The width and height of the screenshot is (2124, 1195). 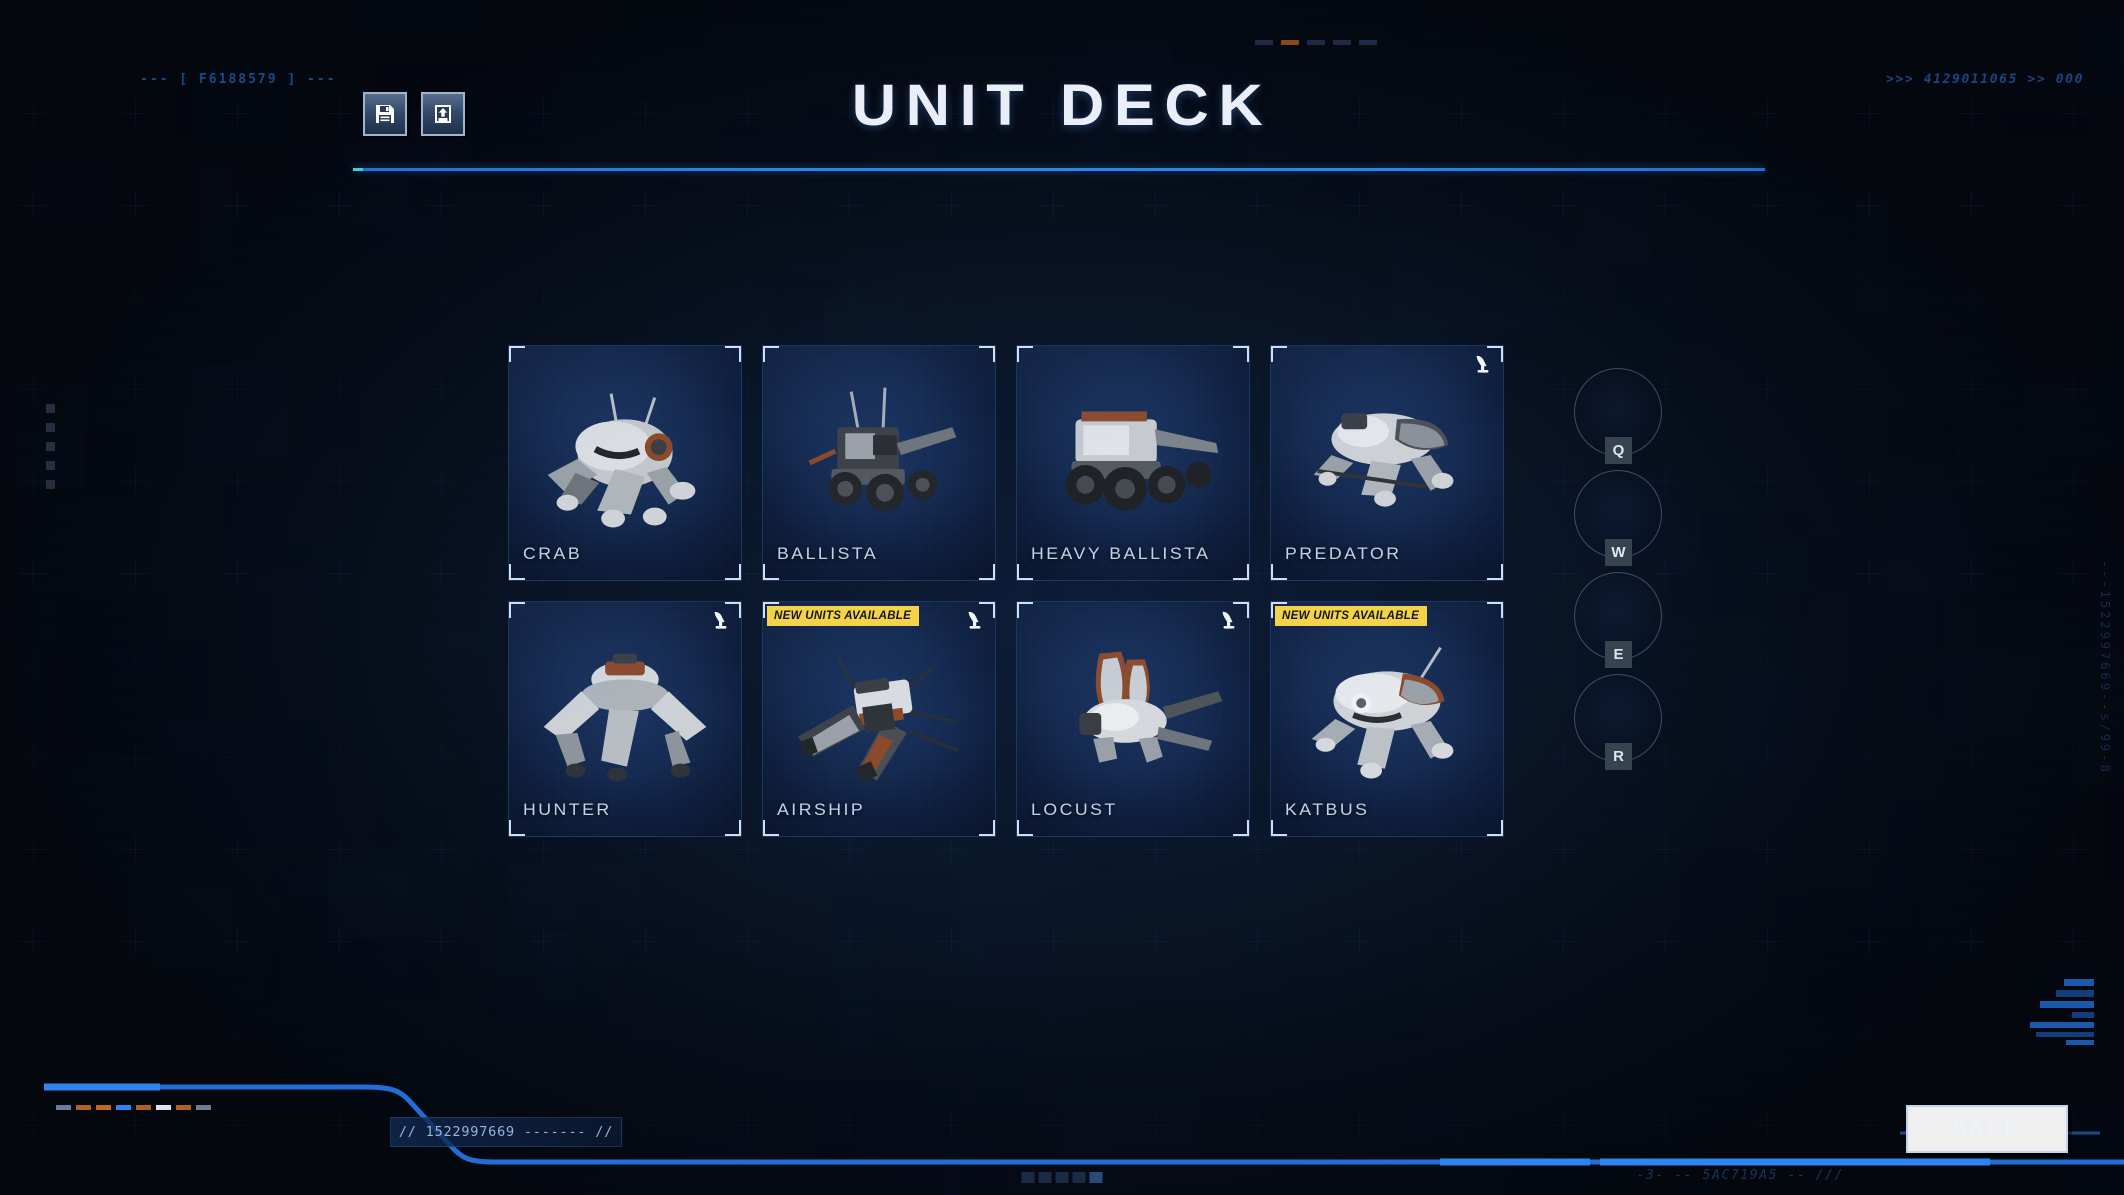 I want to click on ability-slot-q: Q, so click(x=1618, y=416).